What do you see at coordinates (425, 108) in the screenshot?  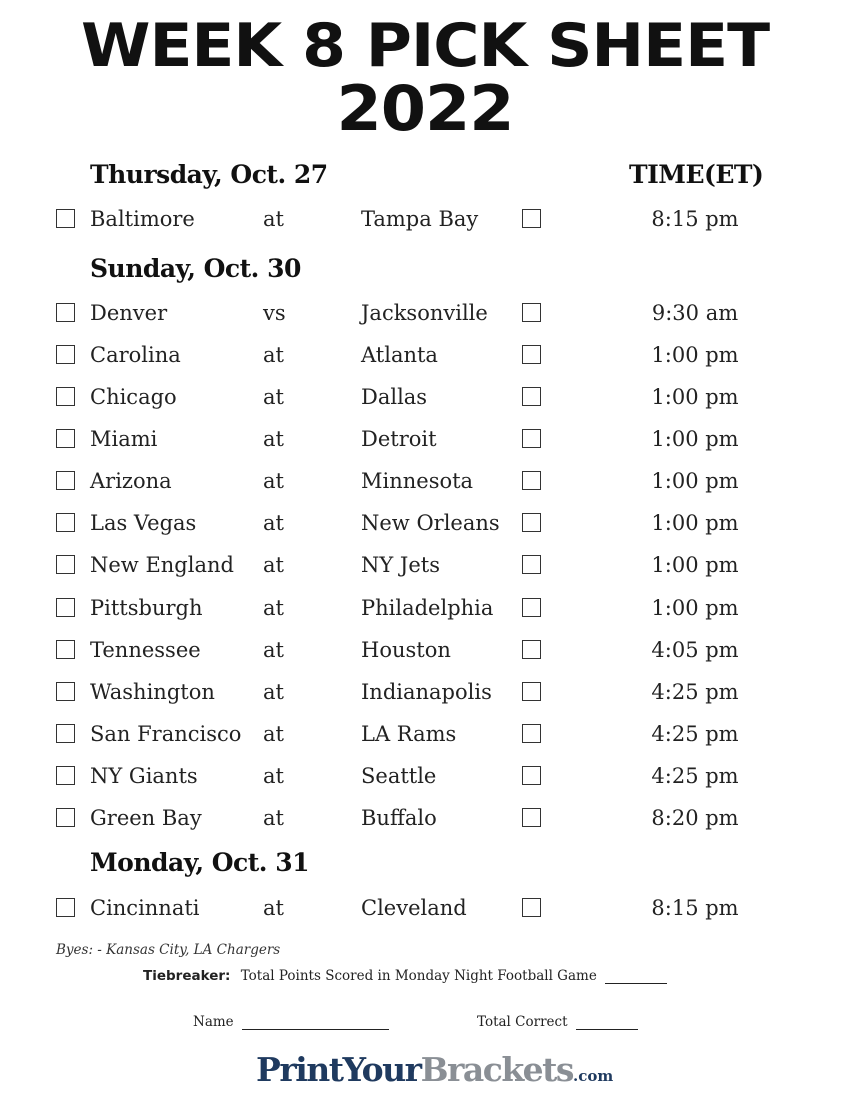 I see `title-line-2: 2022` at bounding box center [425, 108].